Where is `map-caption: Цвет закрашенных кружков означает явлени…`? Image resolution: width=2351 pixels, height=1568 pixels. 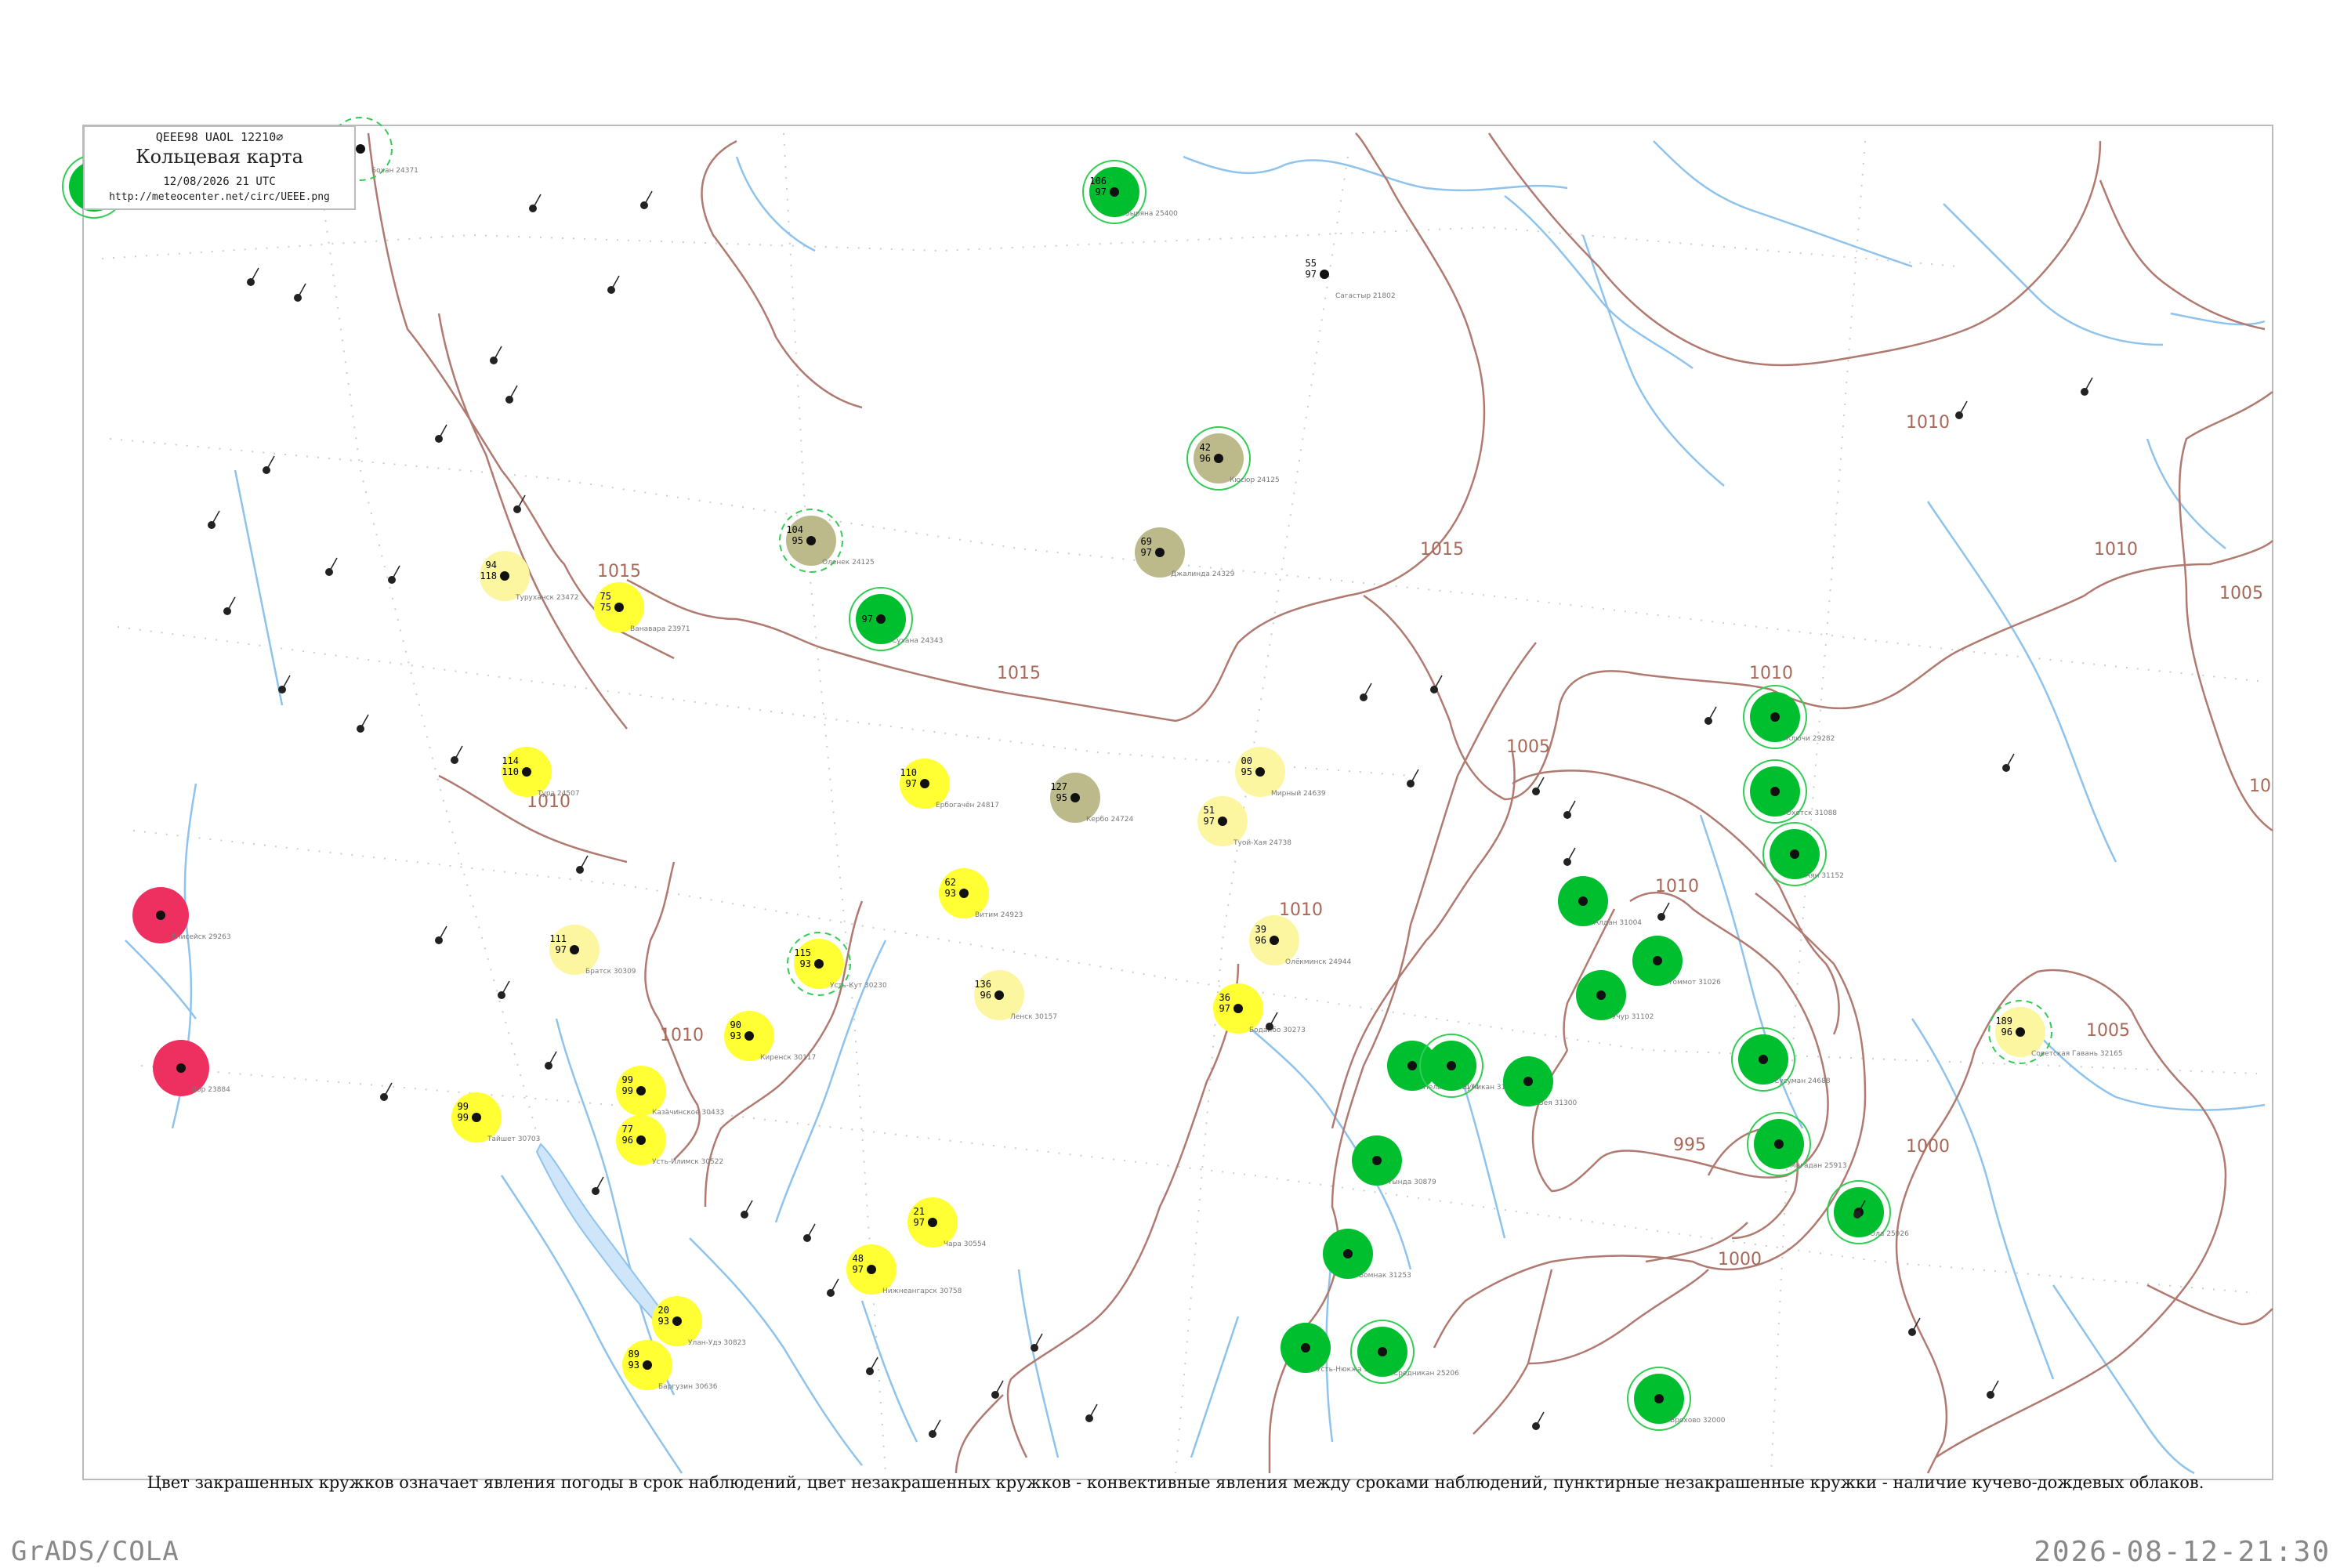 map-caption: Цвет закрашенных кружков означает явлени… is located at coordinates (1175, 1482).